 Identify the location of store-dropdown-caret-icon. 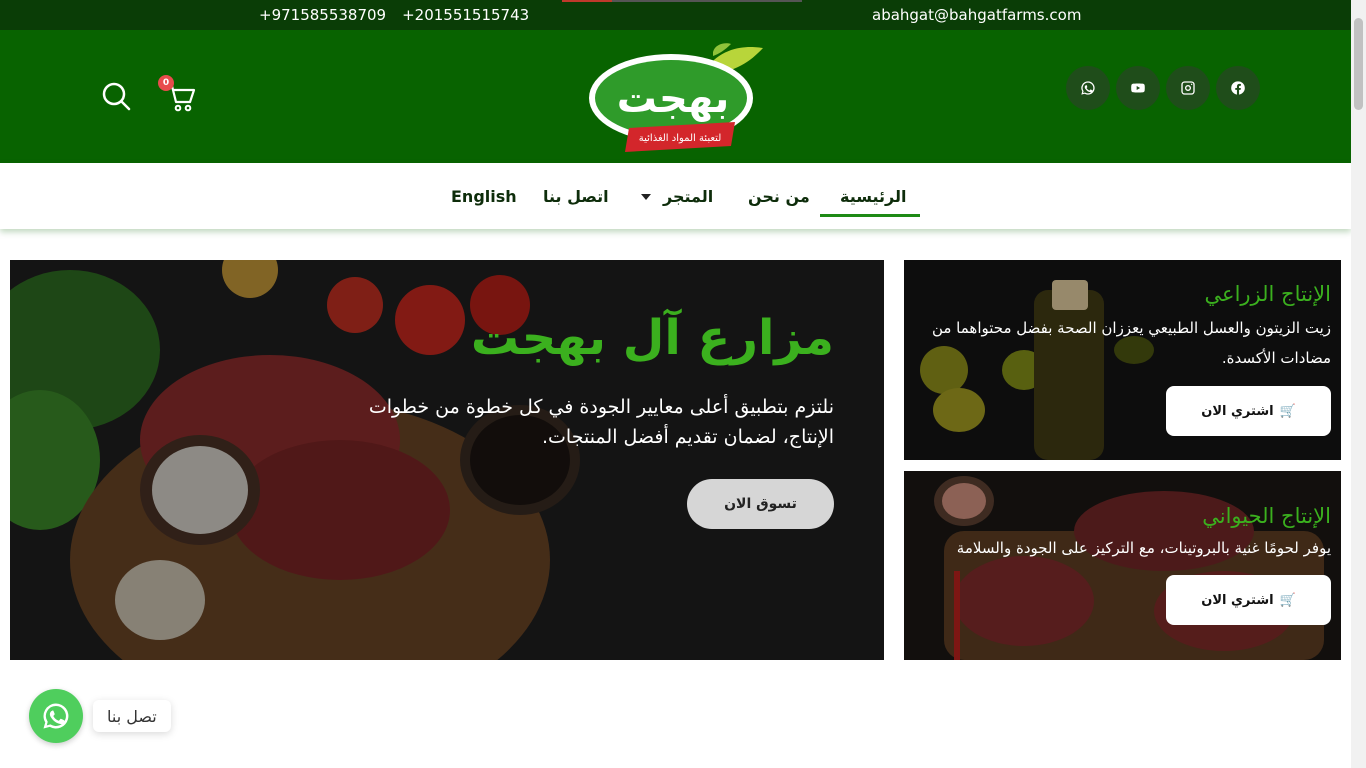
(646, 197).